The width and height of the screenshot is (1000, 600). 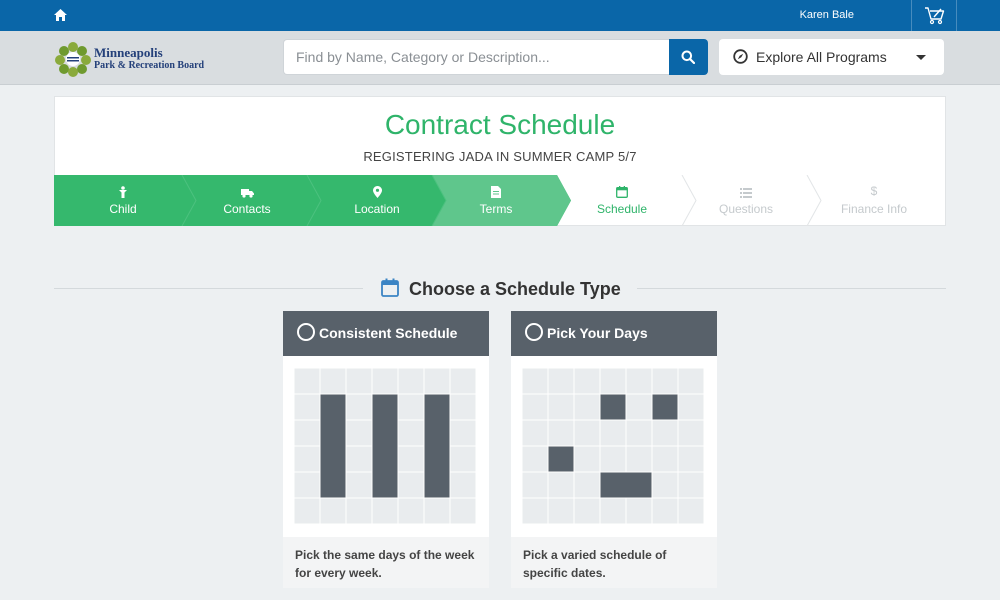 What do you see at coordinates (123, 200) in the screenshot?
I see `step-child: Child` at bounding box center [123, 200].